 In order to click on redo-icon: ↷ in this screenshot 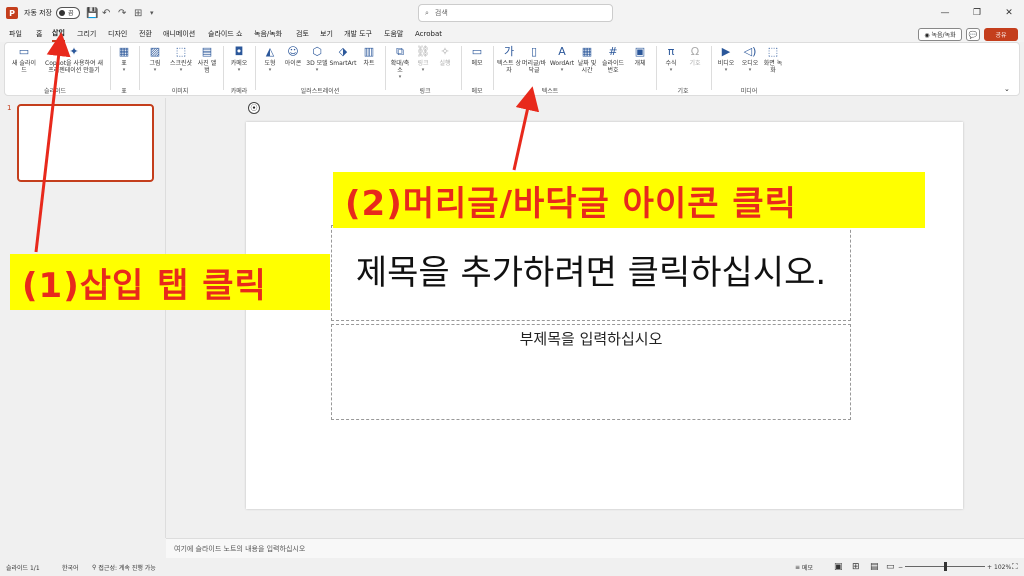, I will do `click(122, 13)`.